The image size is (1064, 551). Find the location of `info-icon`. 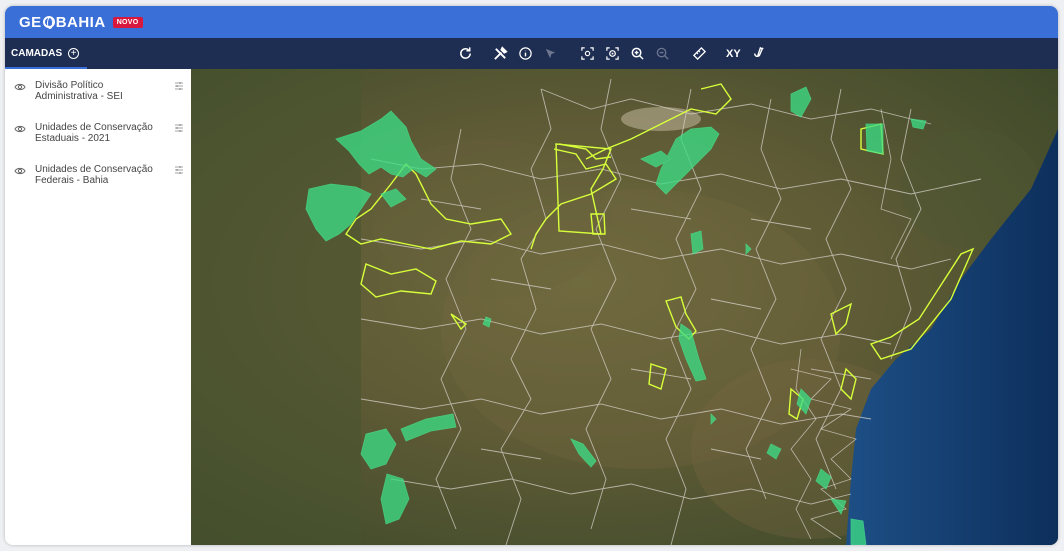

info-icon is located at coordinates (525, 54).